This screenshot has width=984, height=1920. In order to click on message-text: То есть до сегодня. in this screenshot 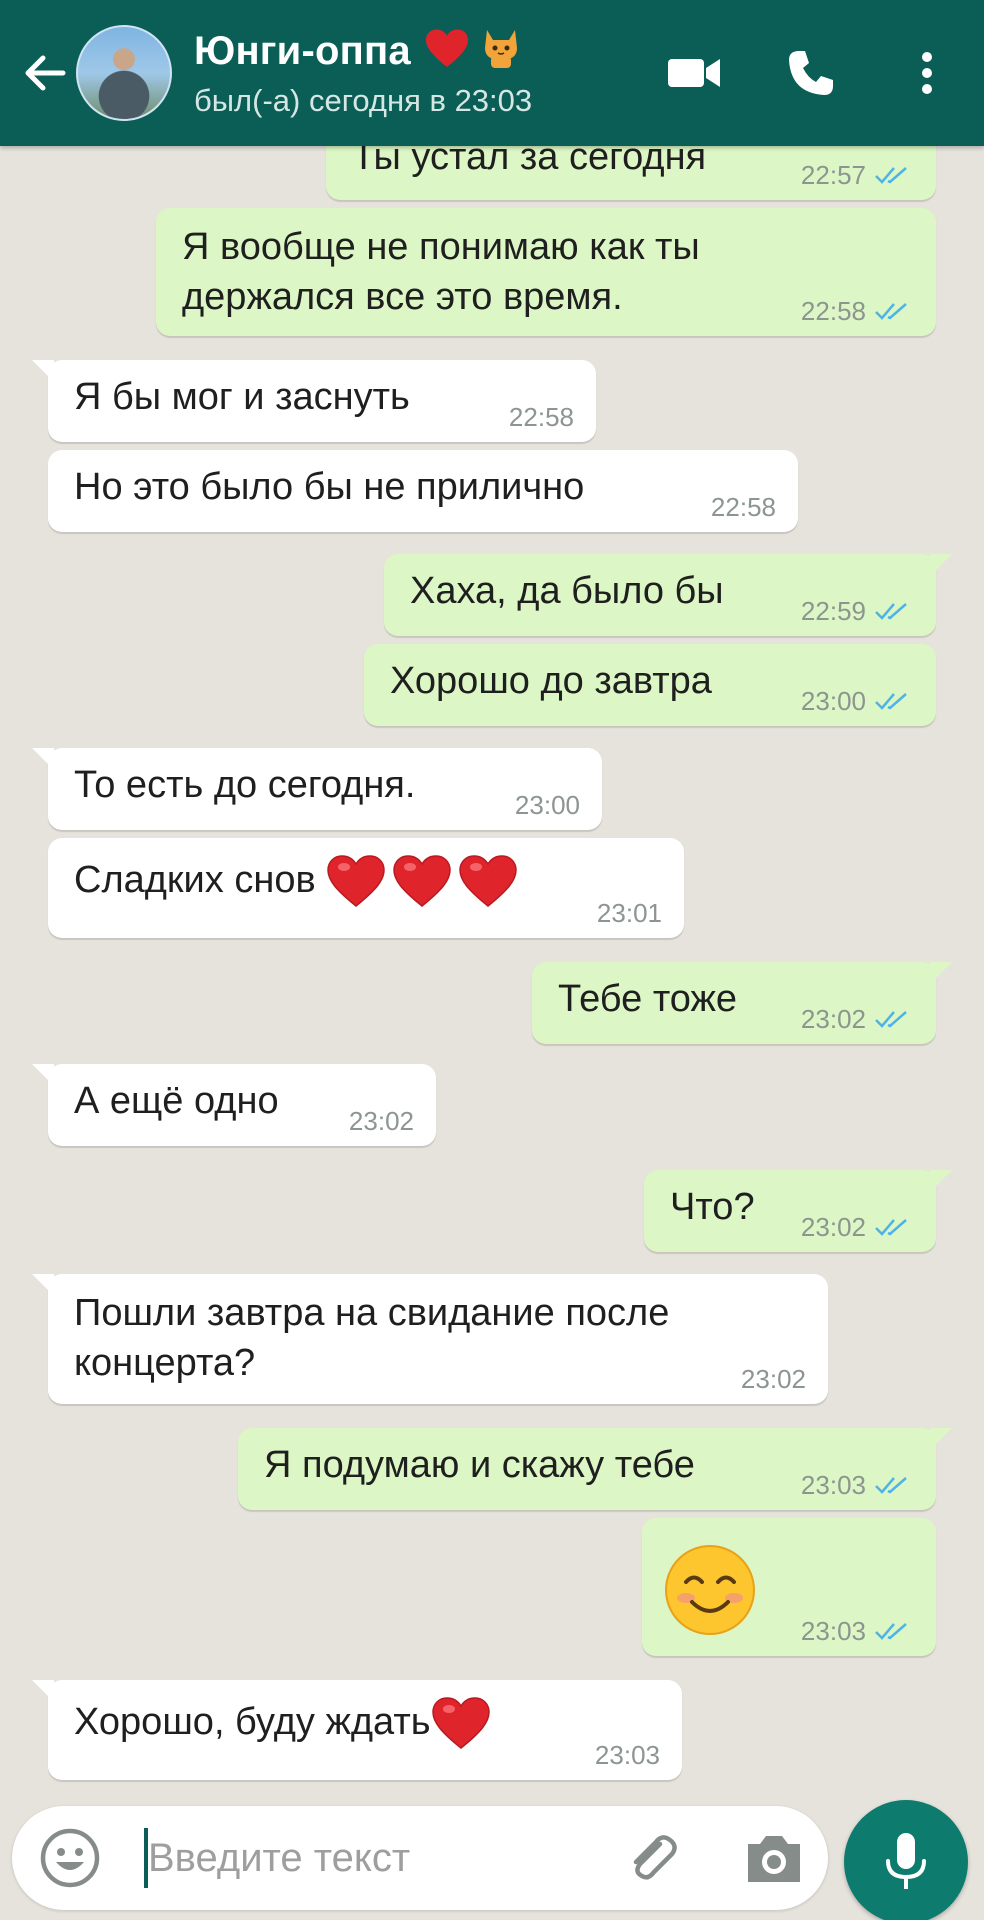, I will do `click(245, 785)`.